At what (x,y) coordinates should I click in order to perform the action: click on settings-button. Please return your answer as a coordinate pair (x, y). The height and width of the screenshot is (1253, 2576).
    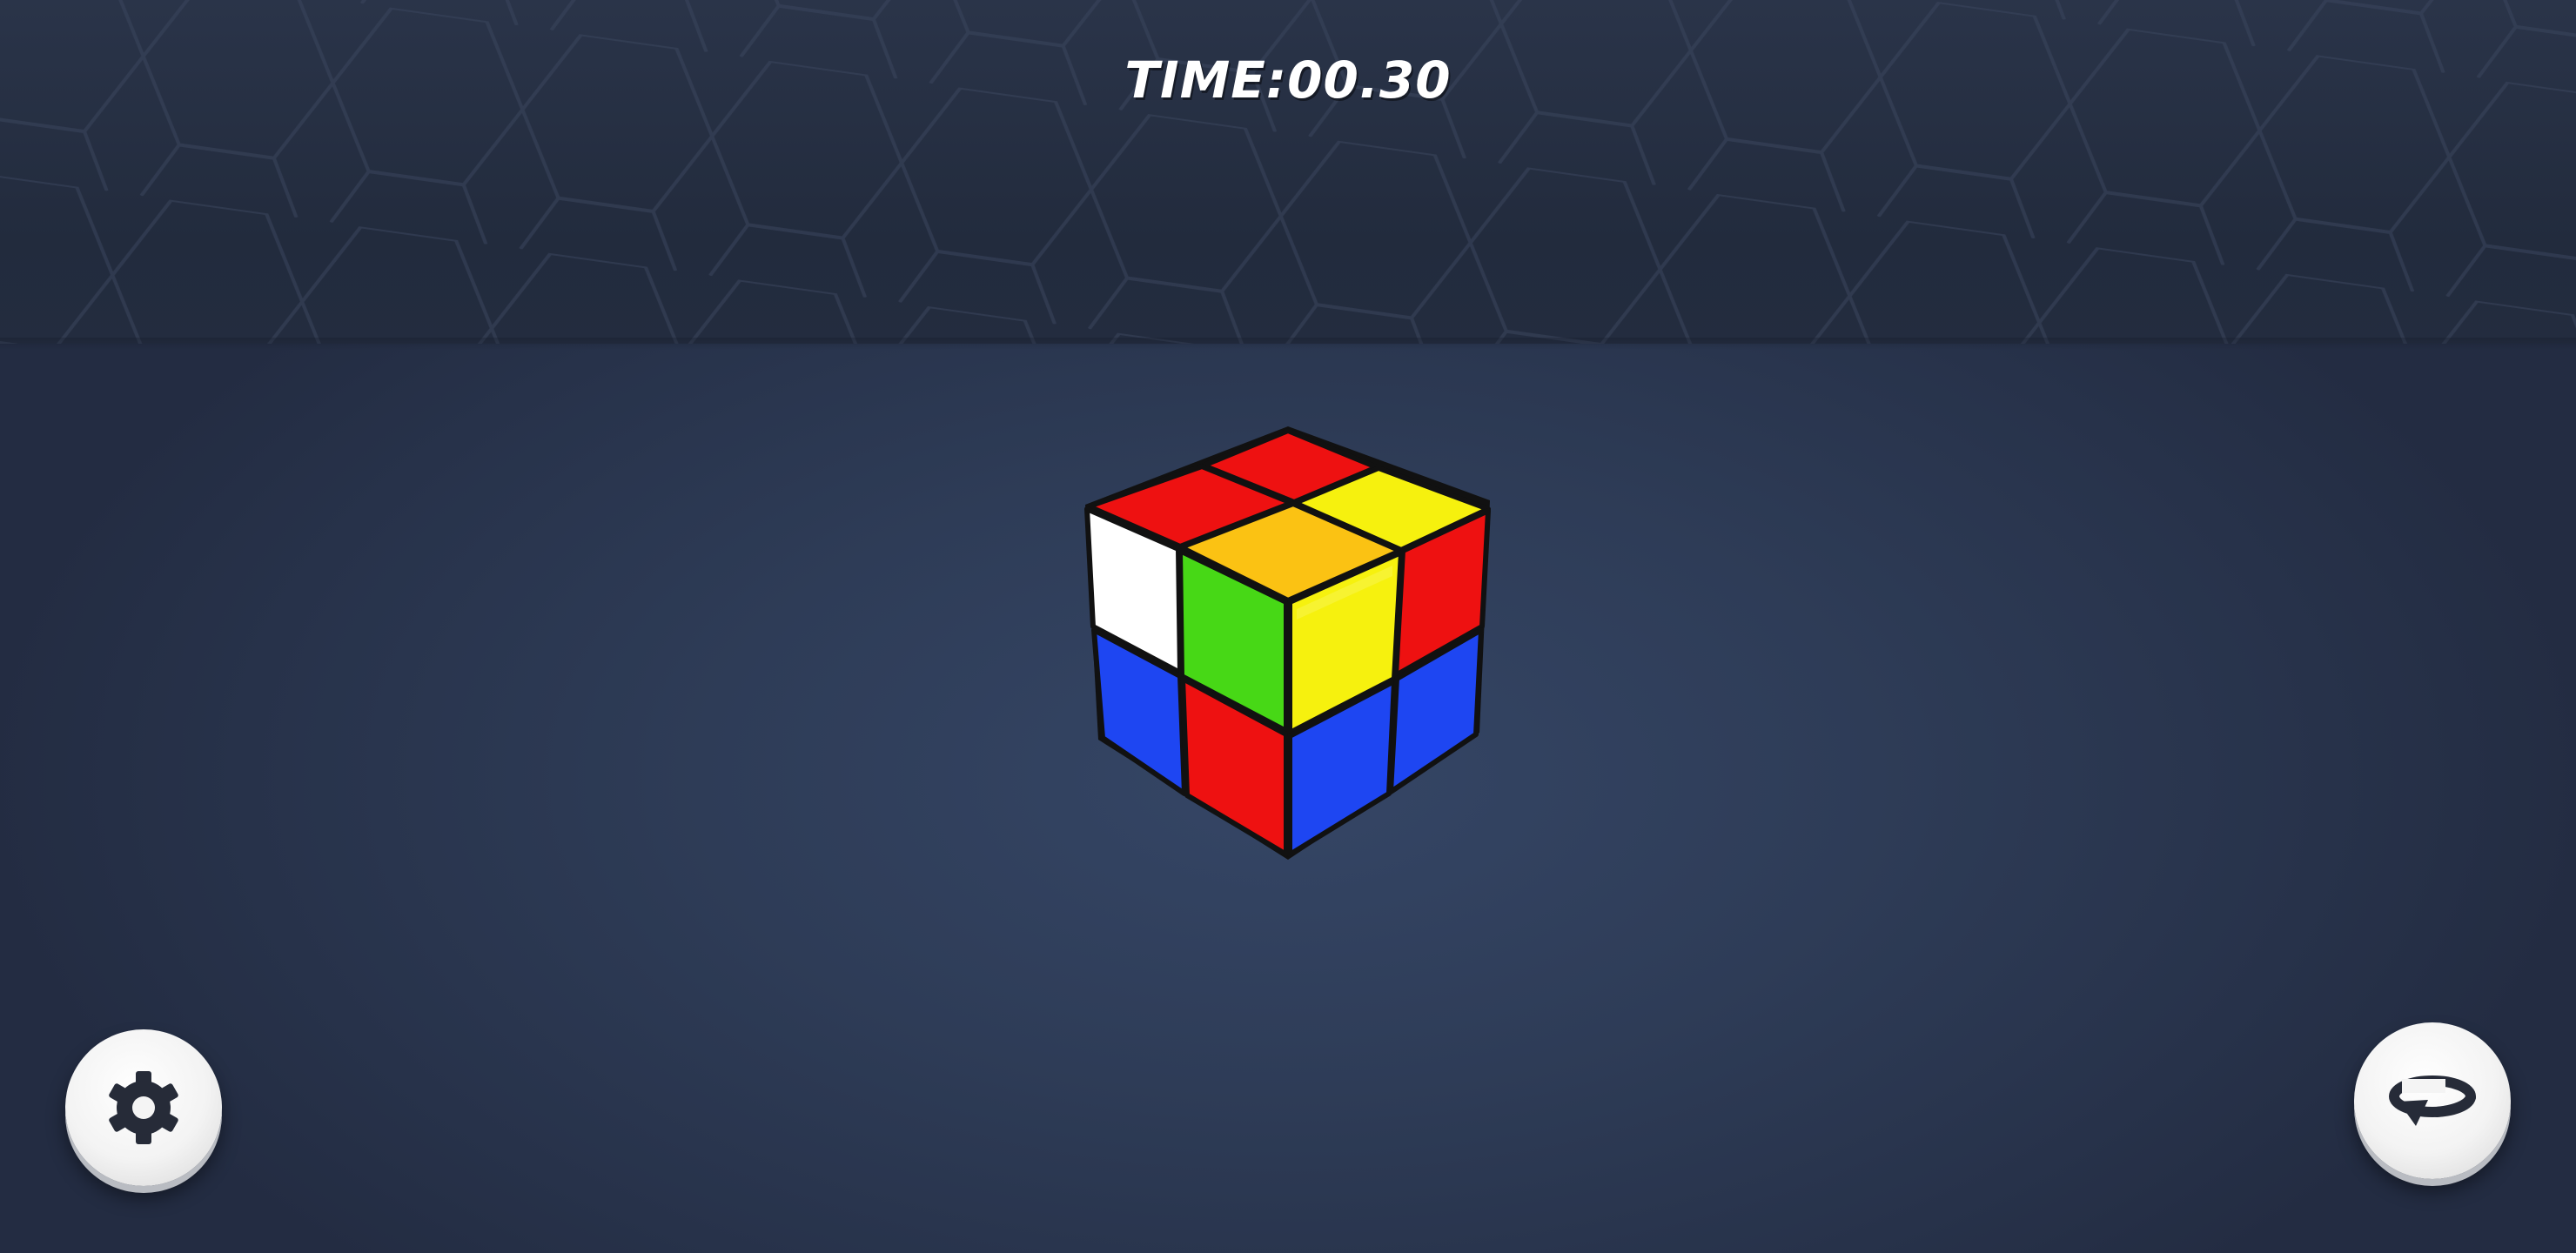
    Looking at the image, I should click on (143, 1107).